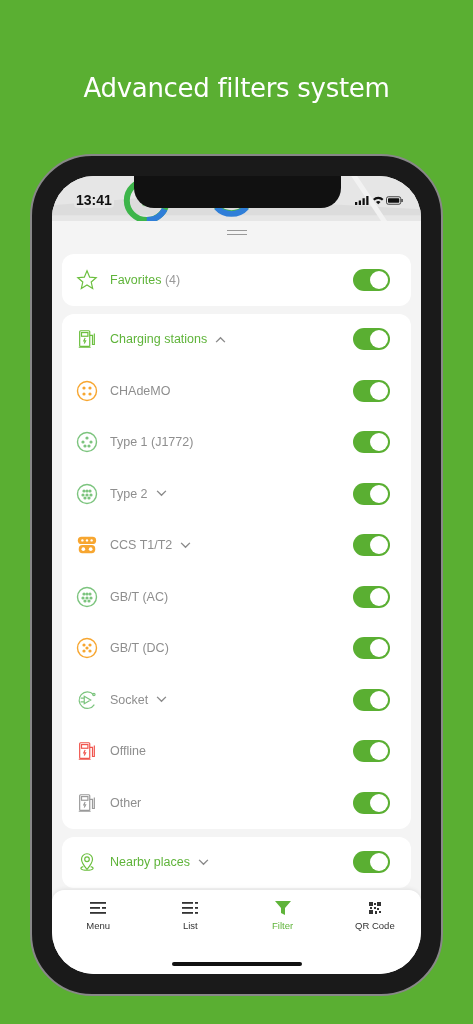 This screenshot has height=1024, width=473. Describe the element at coordinates (221, 339) in the screenshot. I see `collapse-chevron-icon` at that location.